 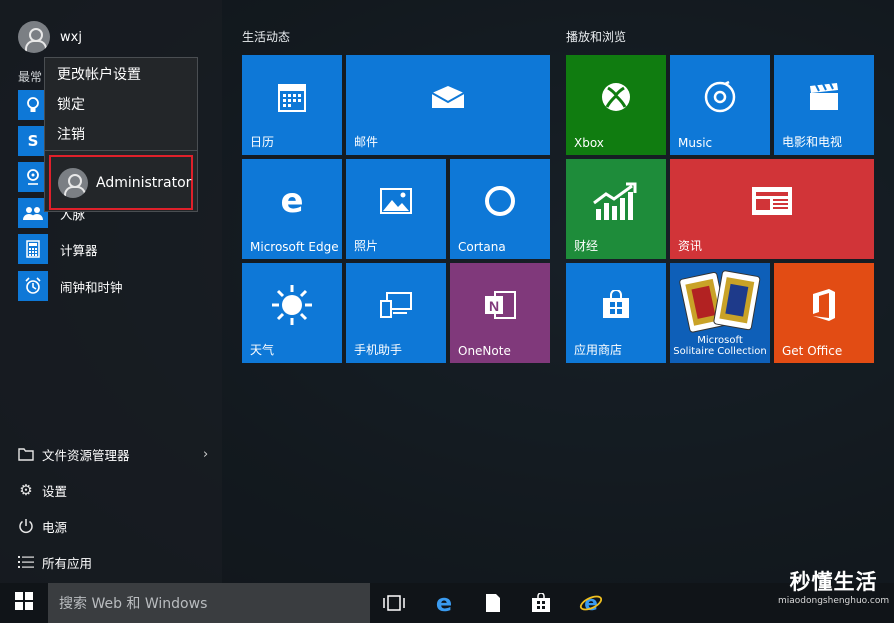 I want to click on menu-sign-out: 注销, so click(x=71, y=134).